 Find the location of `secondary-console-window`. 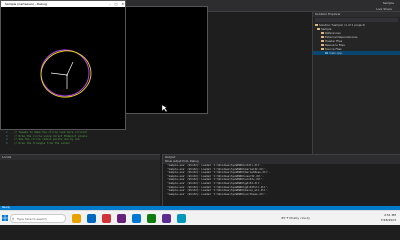

secondary-console-window is located at coordinates (166, 60).